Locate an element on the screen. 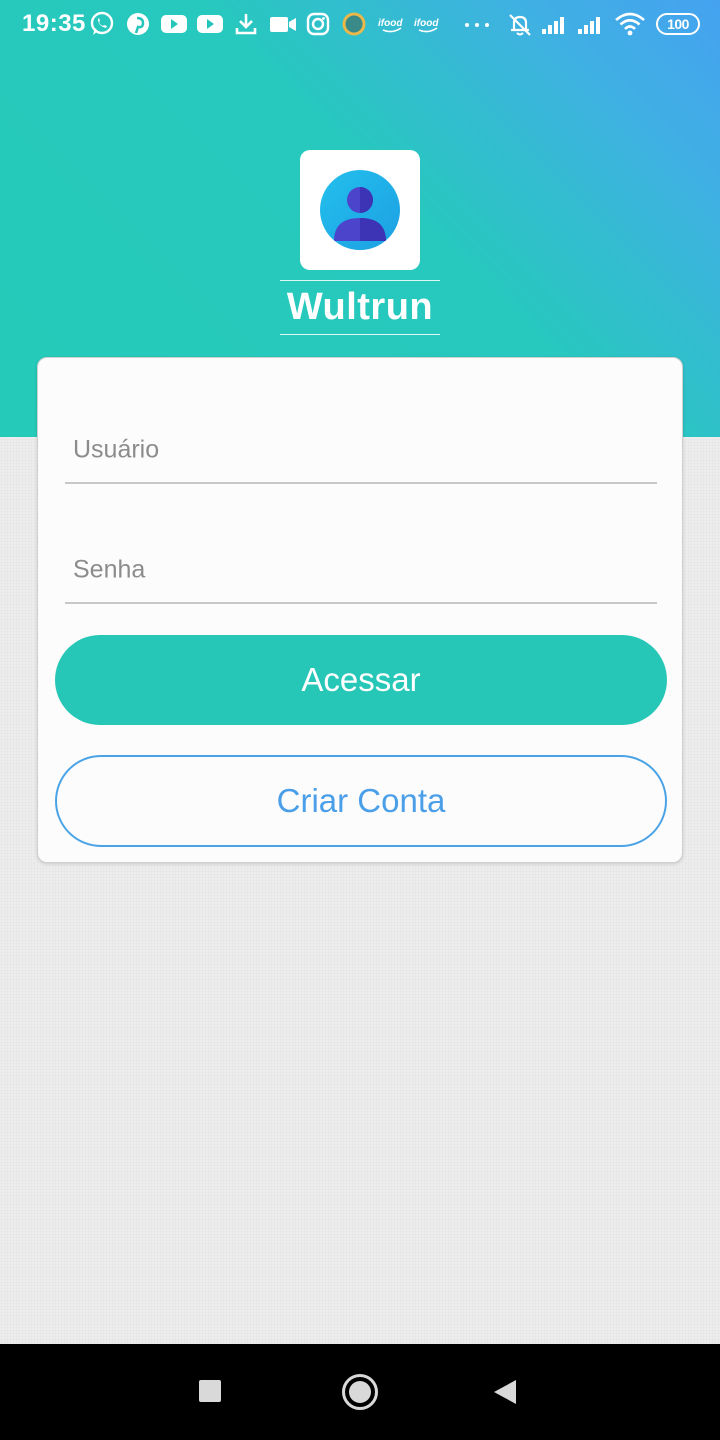 This screenshot has width=720, height=1440. battery-icon: 100 is located at coordinates (678, 24).